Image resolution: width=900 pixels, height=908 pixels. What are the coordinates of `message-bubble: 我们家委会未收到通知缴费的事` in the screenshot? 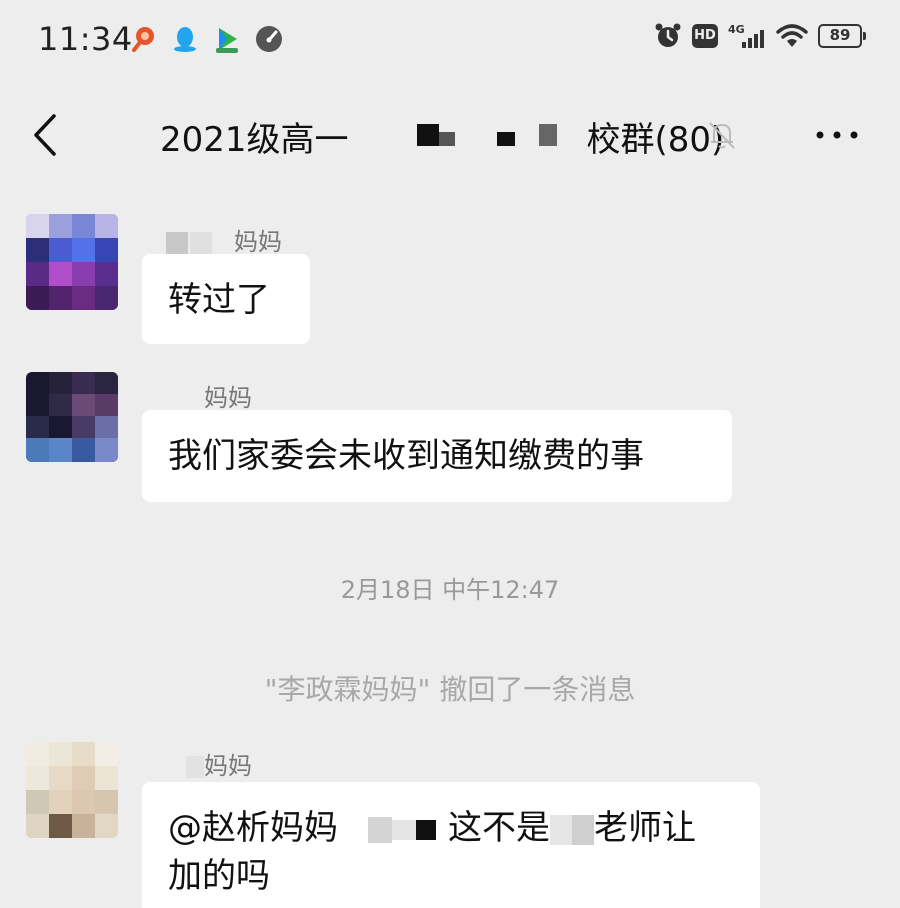 It's located at (437, 456).